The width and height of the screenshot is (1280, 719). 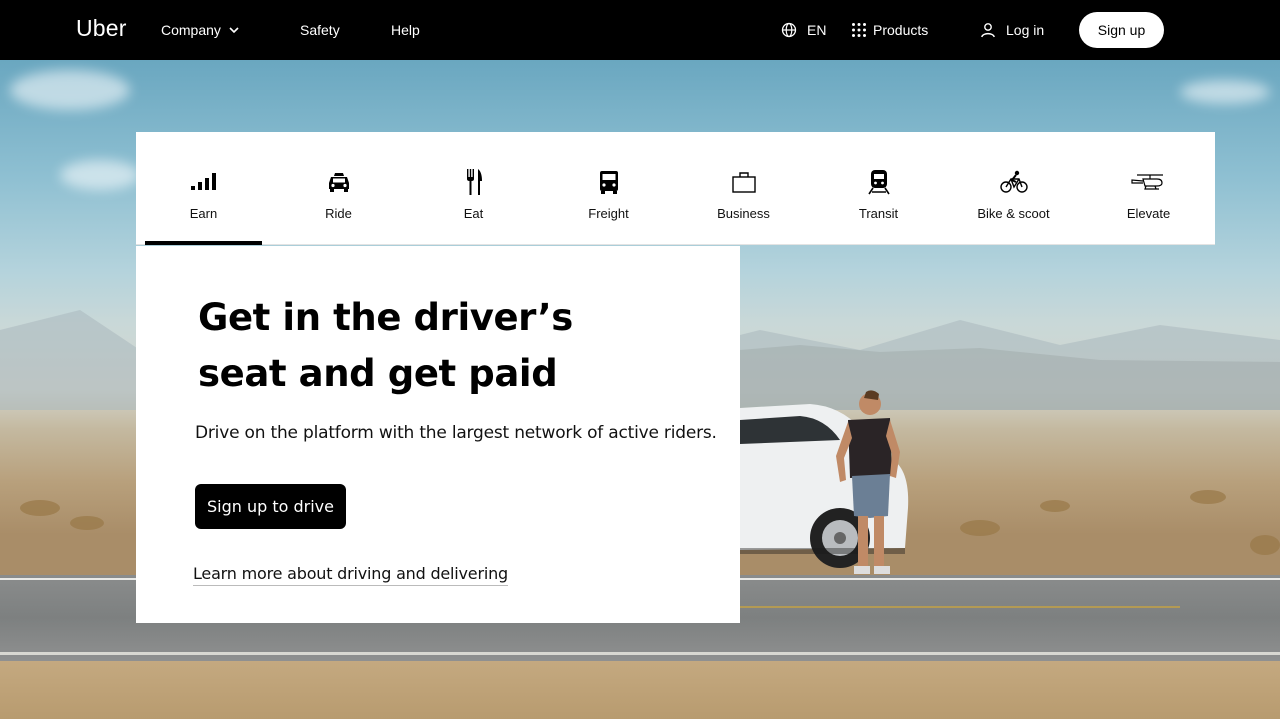 I want to click on signal-bars-icon, so click(x=204, y=182).